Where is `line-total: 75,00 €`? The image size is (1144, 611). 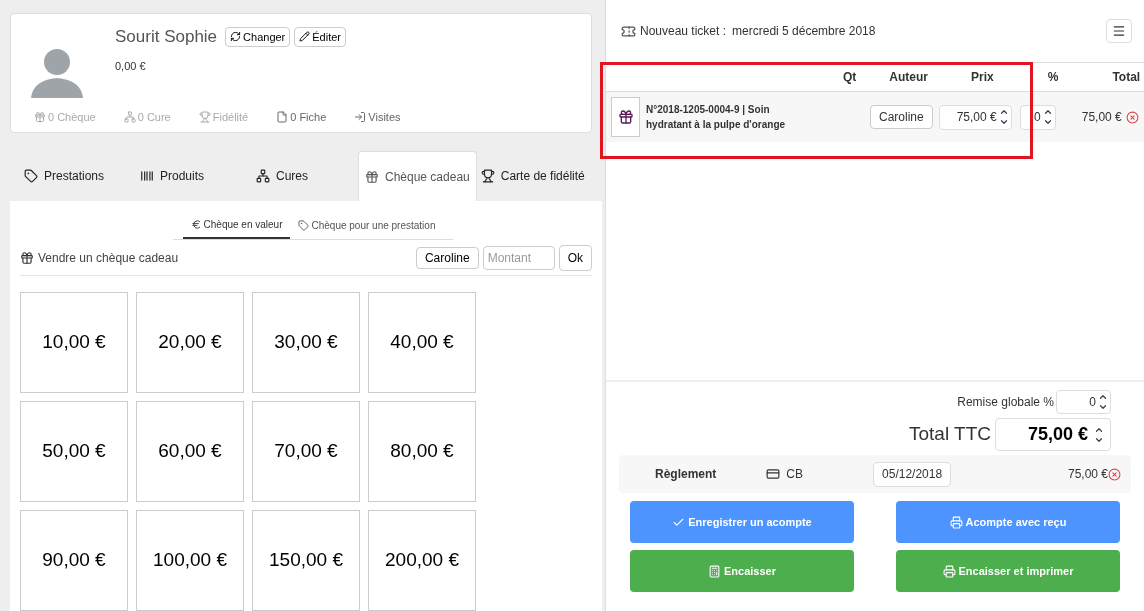 line-total: 75,00 € is located at coordinates (1101, 117).